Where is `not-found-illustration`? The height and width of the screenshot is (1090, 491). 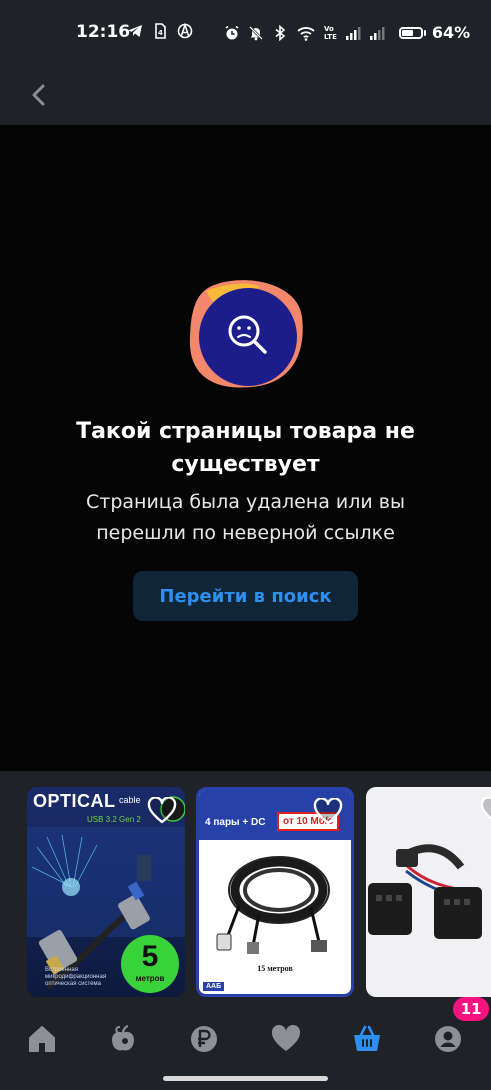 not-found-illustration is located at coordinates (246, 334).